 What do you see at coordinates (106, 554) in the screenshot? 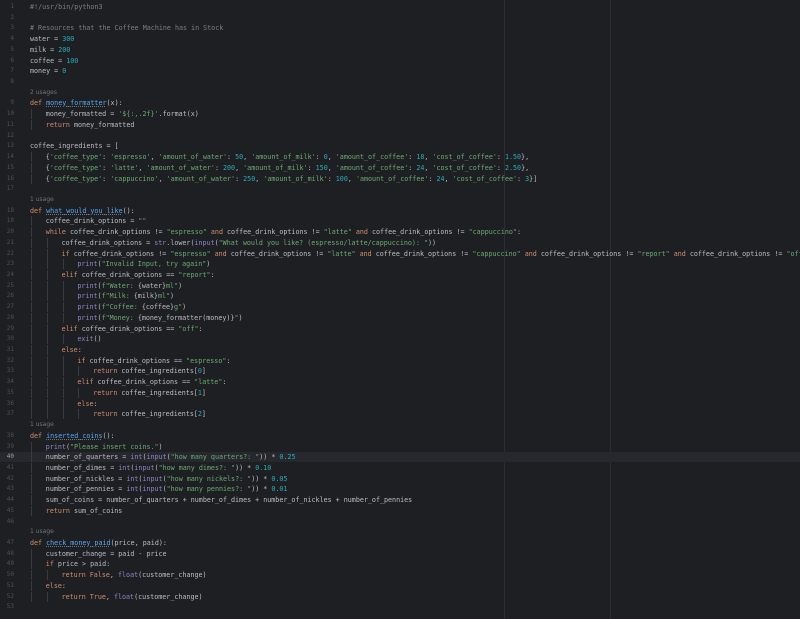
I see `code-text: customer_change = paid - price` at bounding box center [106, 554].